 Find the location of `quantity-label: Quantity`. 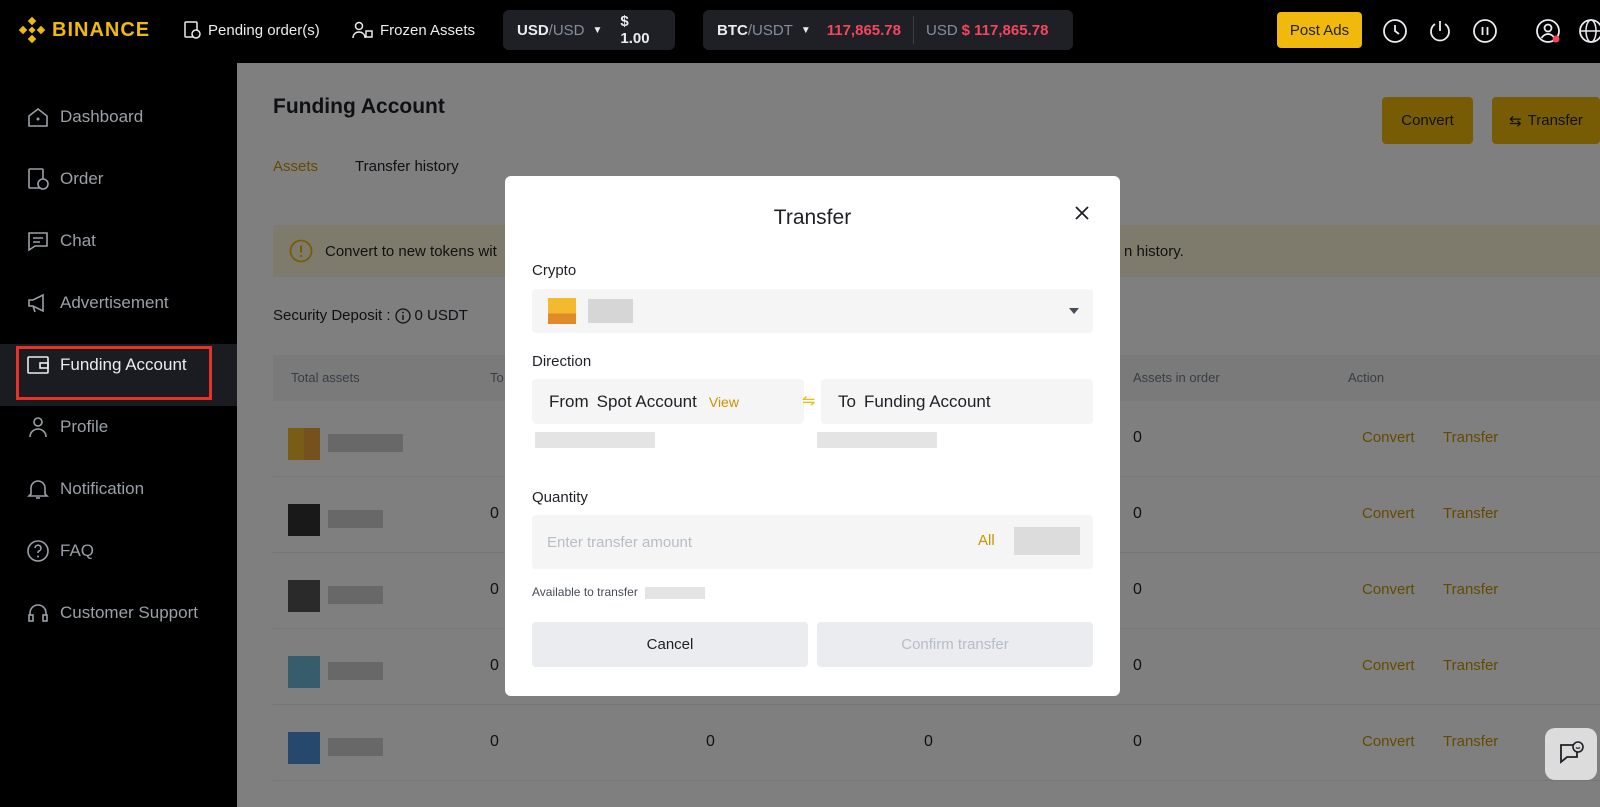

quantity-label: Quantity is located at coordinates (560, 497).